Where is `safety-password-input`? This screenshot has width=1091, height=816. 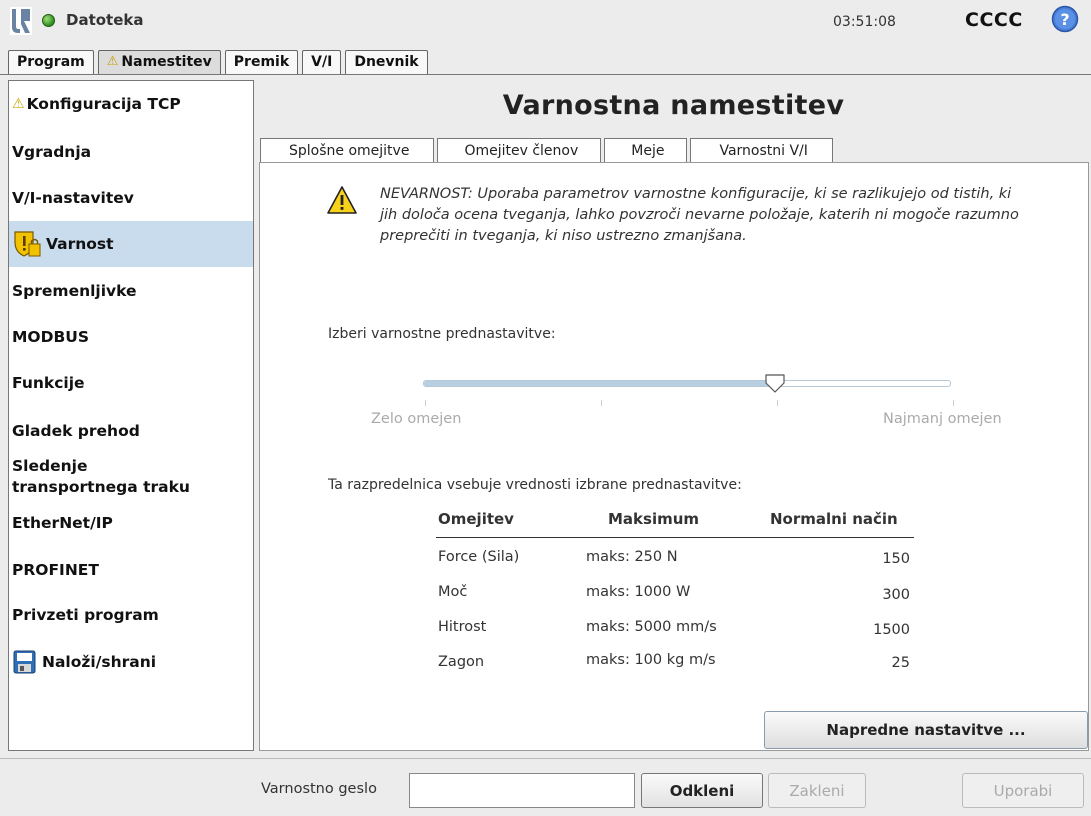
safety-password-input is located at coordinates (522, 790).